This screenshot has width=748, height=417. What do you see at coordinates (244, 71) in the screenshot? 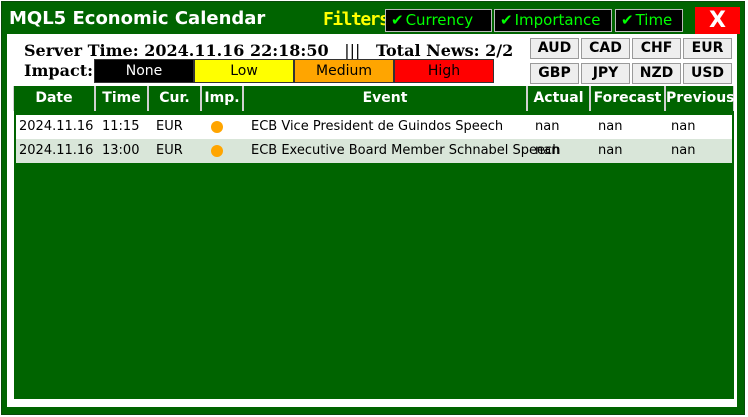
I see `impact-low-button: Low` at bounding box center [244, 71].